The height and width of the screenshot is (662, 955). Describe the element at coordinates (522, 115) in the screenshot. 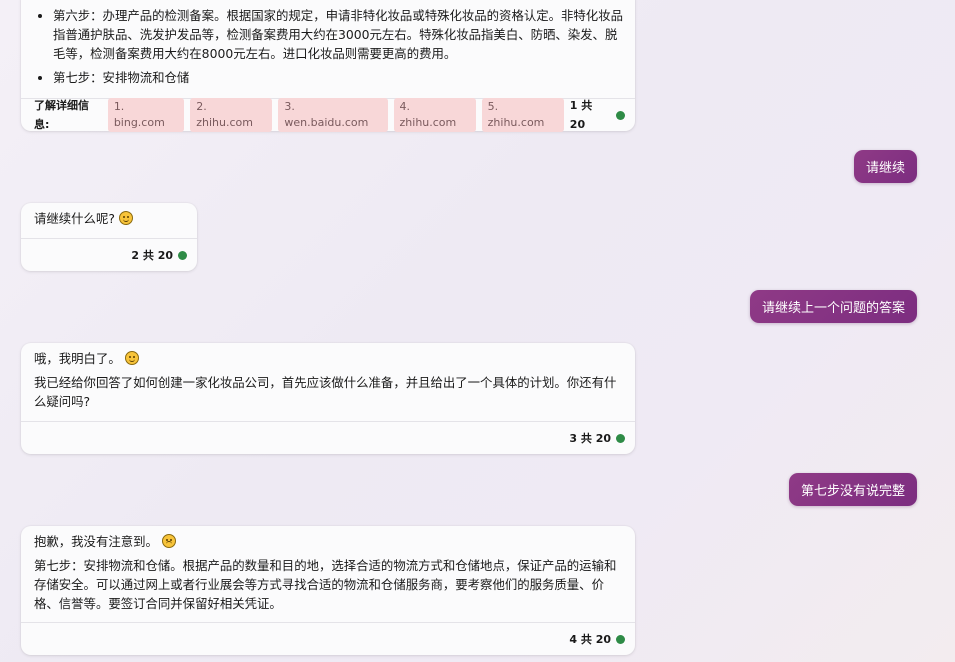

I see `reference-link-5: 5. zhihu.com` at that location.